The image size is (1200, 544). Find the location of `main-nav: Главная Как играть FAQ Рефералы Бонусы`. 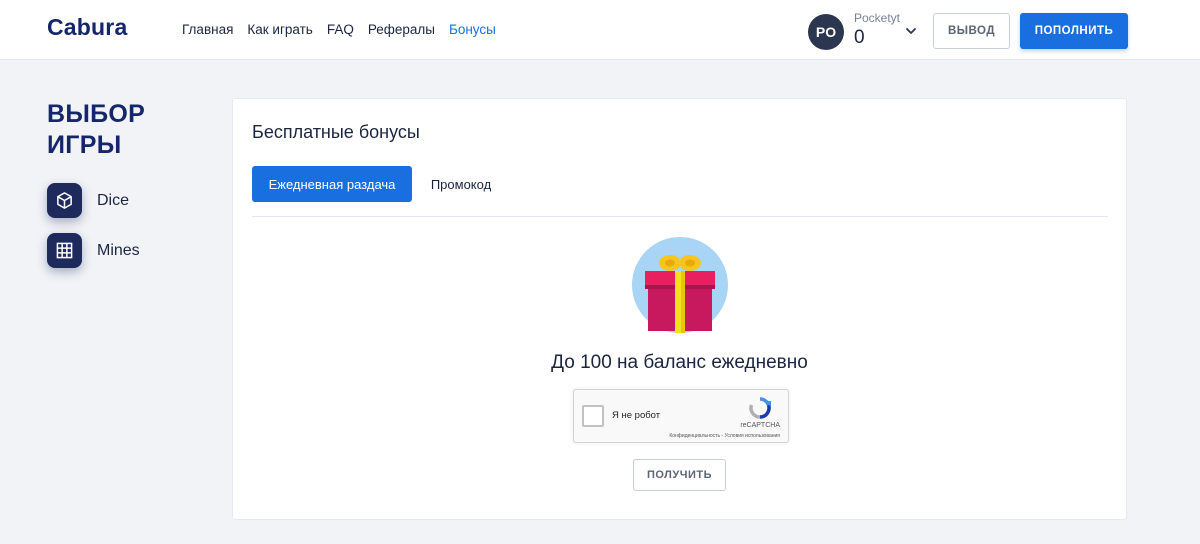

main-nav: Главная Как играть FAQ Рефералы Бонусы is located at coordinates (339, 29).